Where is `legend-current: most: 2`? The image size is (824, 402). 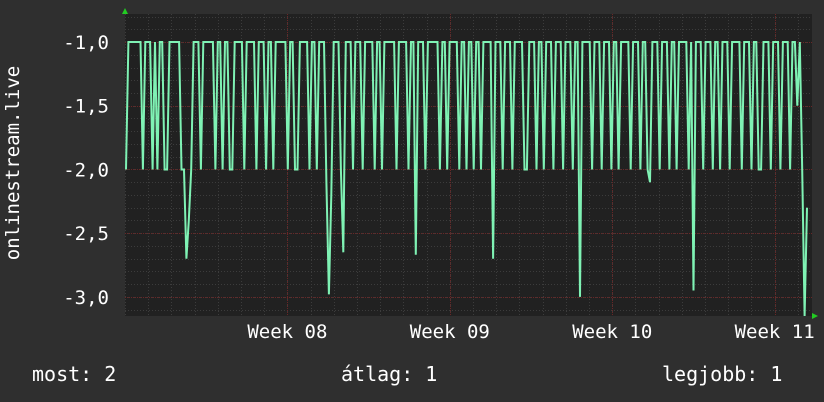 legend-current: most: 2 is located at coordinates (74, 374).